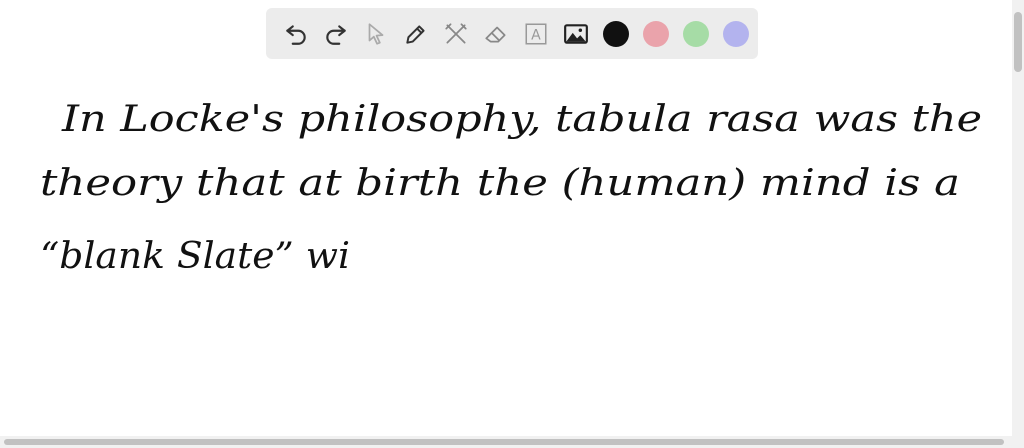 The width and height of the screenshot is (1024, 448). I want to click on tools-icon, so click(456, 33).